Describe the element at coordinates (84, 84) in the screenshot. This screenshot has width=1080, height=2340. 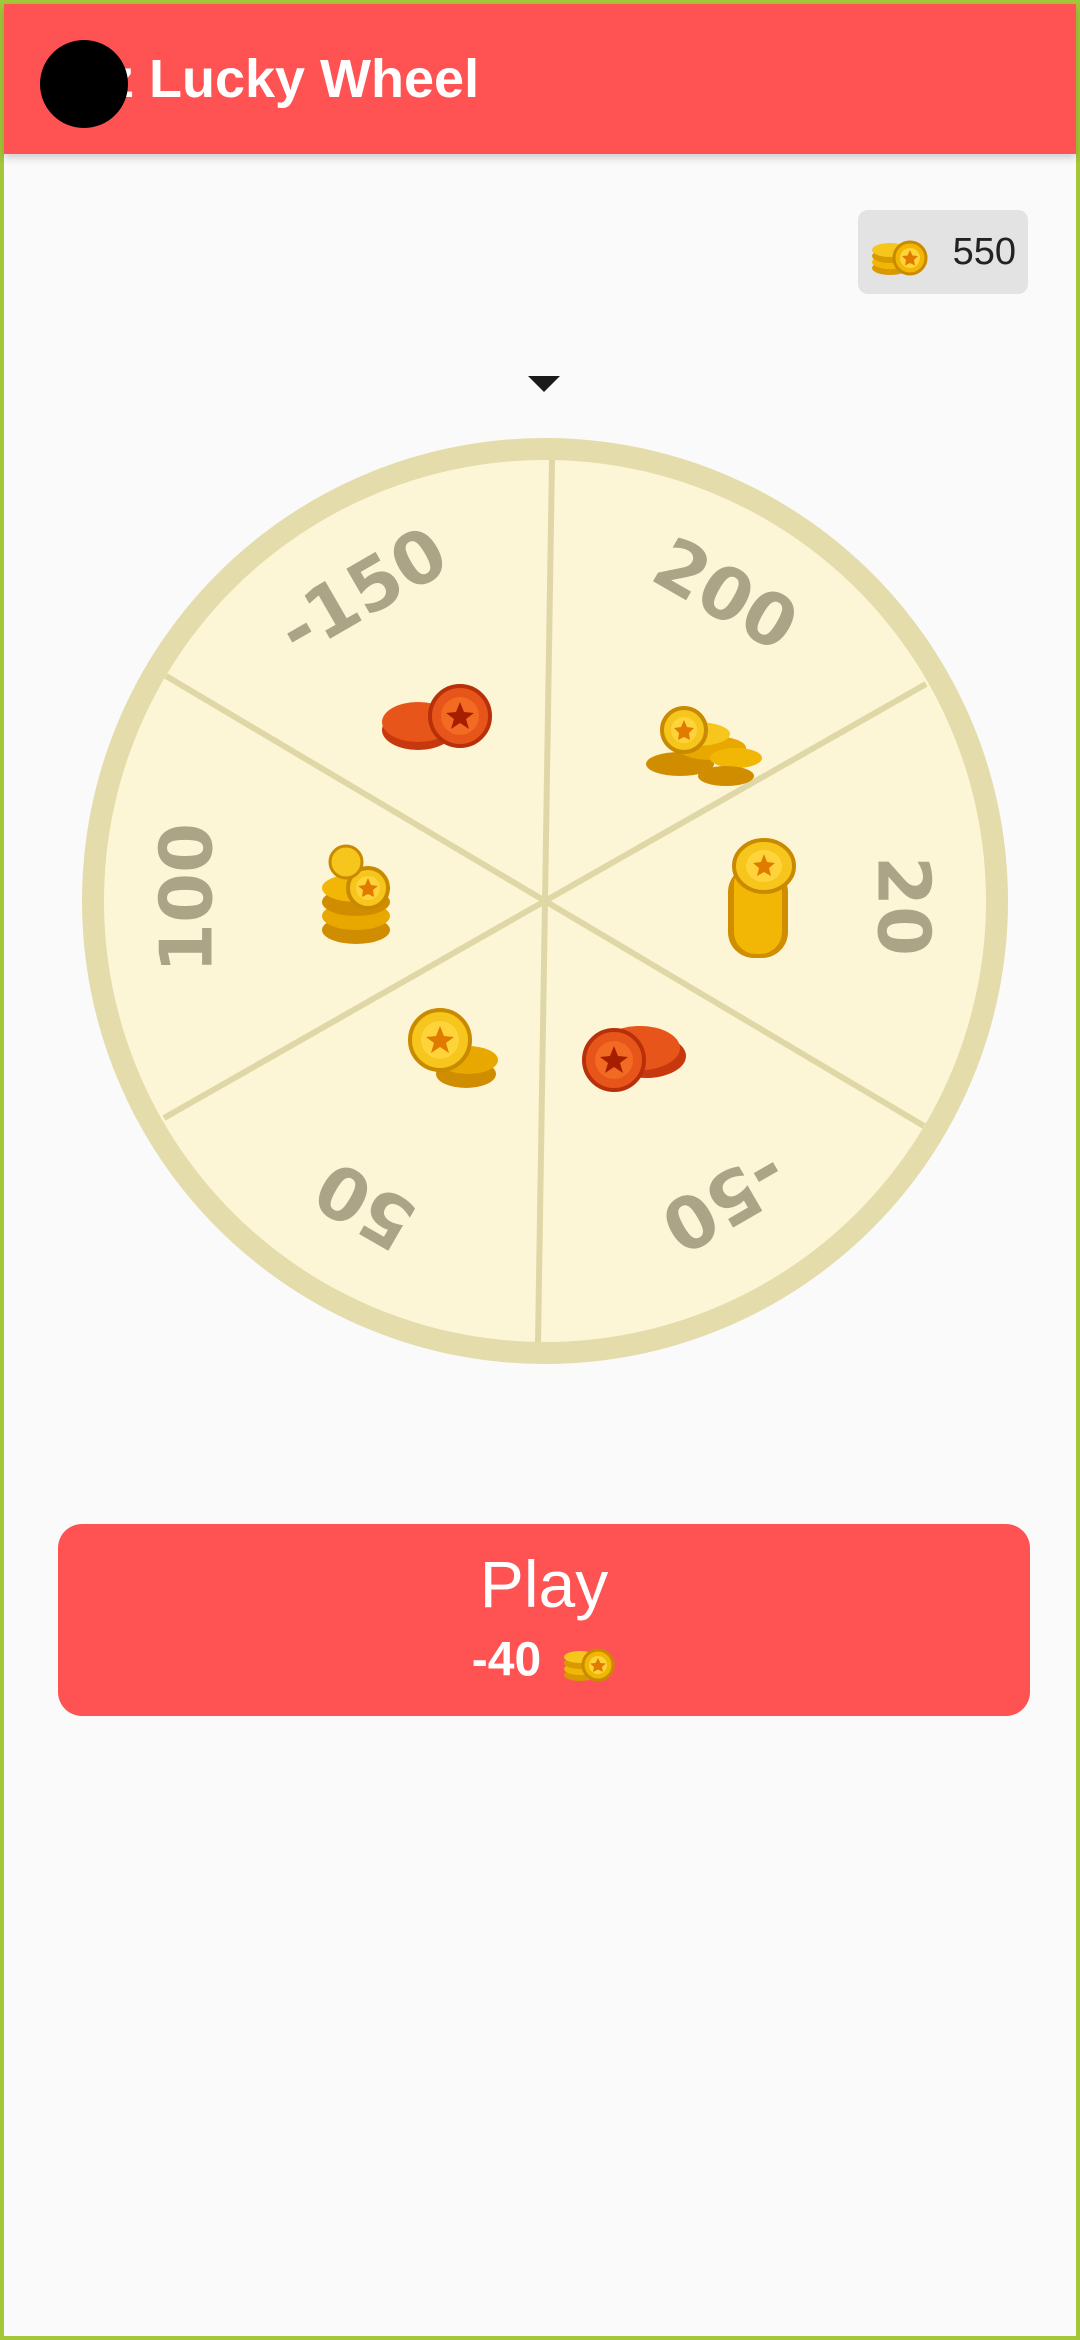
I see `camera-cutout` at that location.